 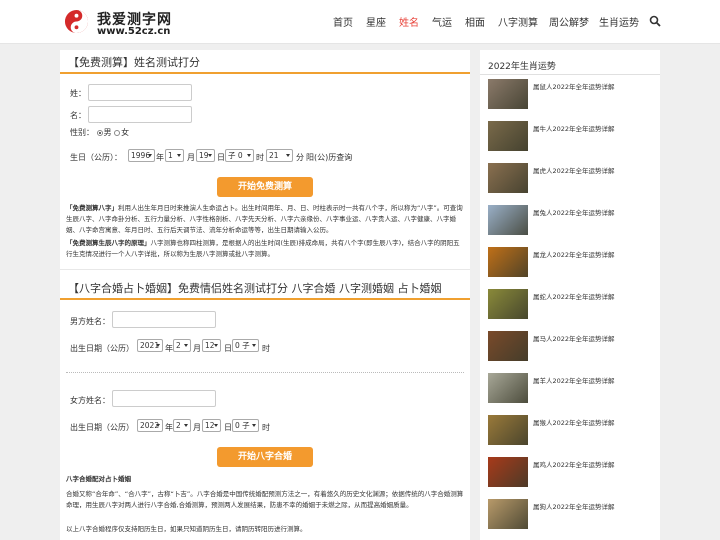 I want to click on rabbit-photo, so click(x=508, y=220).